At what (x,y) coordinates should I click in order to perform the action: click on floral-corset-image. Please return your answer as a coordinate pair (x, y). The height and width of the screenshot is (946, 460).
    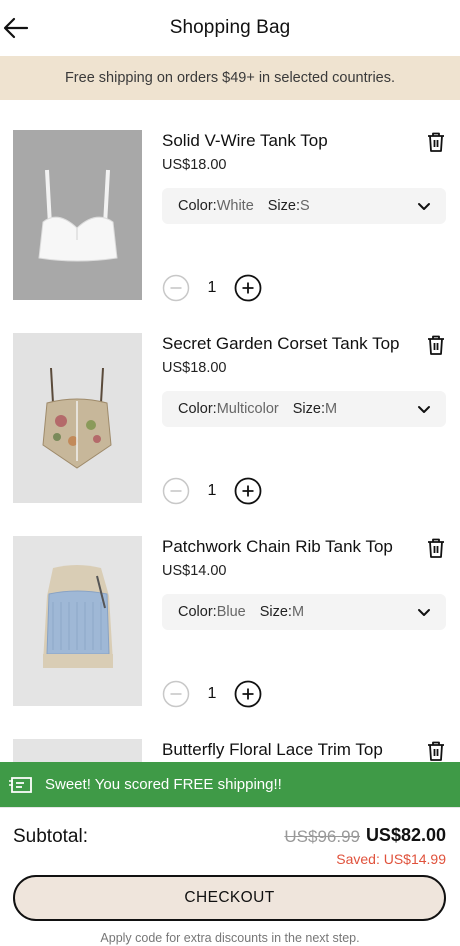
    Looking at the image, I should click on (77, 418).